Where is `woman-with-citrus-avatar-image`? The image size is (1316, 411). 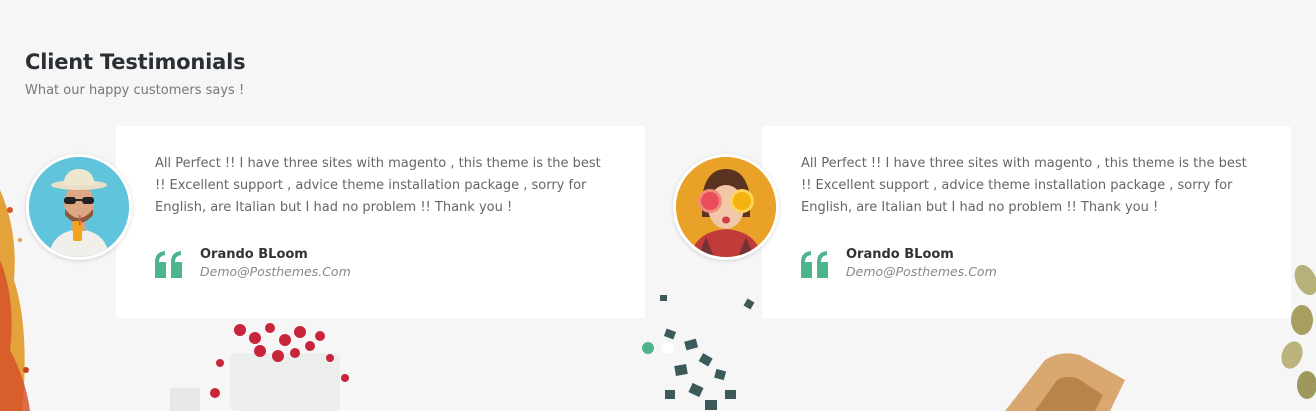 woman-with-citrus-avatar-image is located at coordinates (726, 207).